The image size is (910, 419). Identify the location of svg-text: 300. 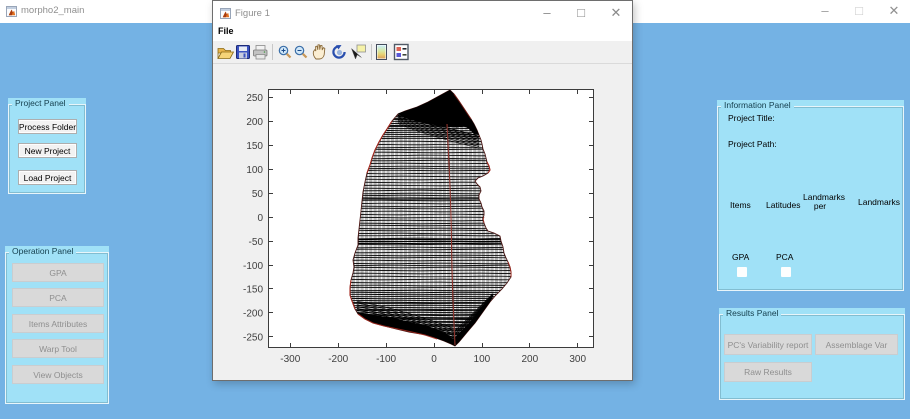
(577, 359).